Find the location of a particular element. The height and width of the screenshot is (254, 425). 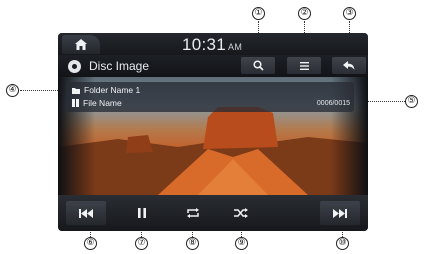

menu-button is located at coordinates (304, 65).